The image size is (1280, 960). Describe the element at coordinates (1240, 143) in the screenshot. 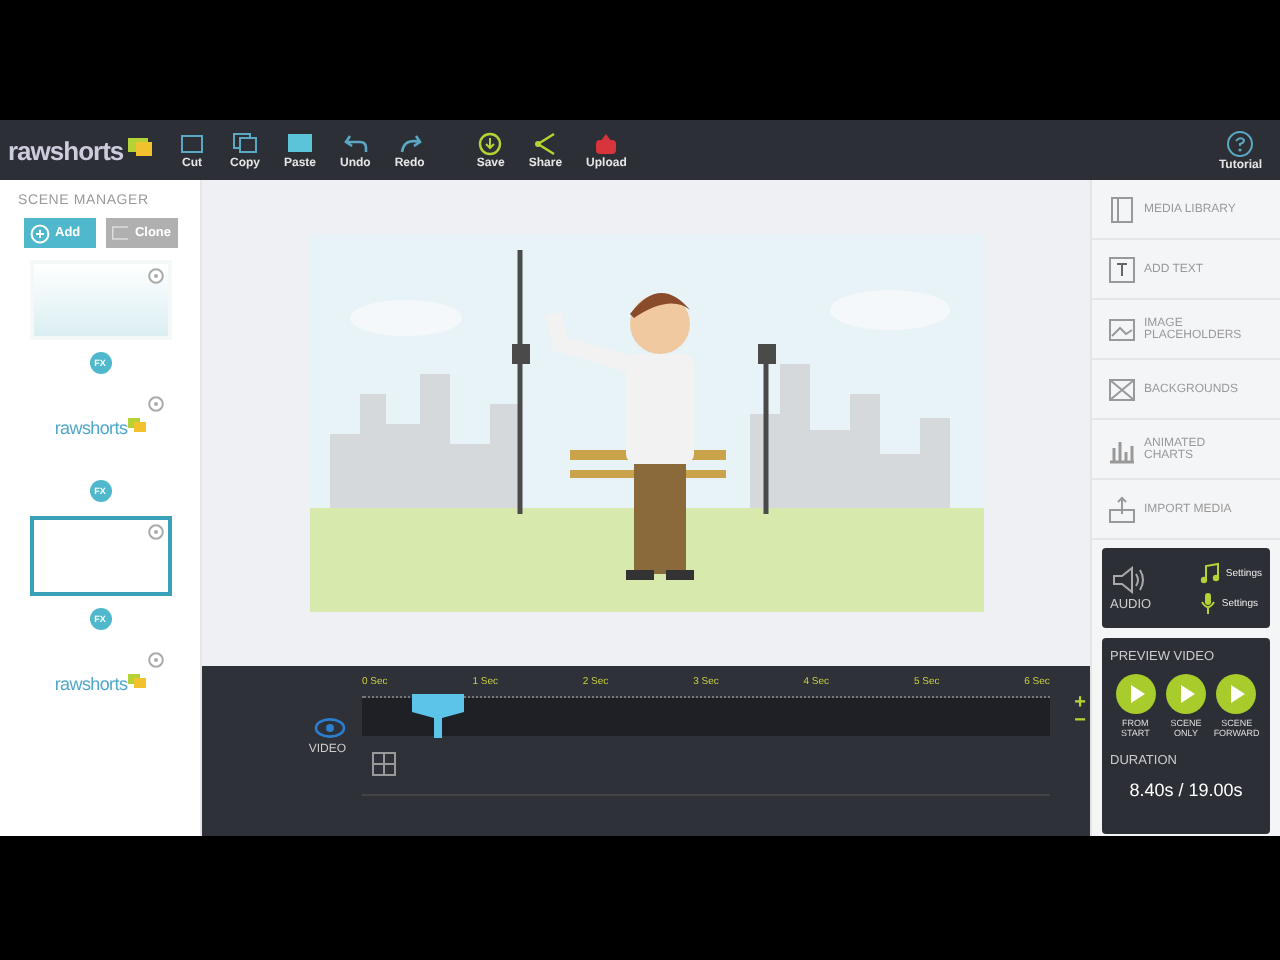

I see `help-icon` at that location.